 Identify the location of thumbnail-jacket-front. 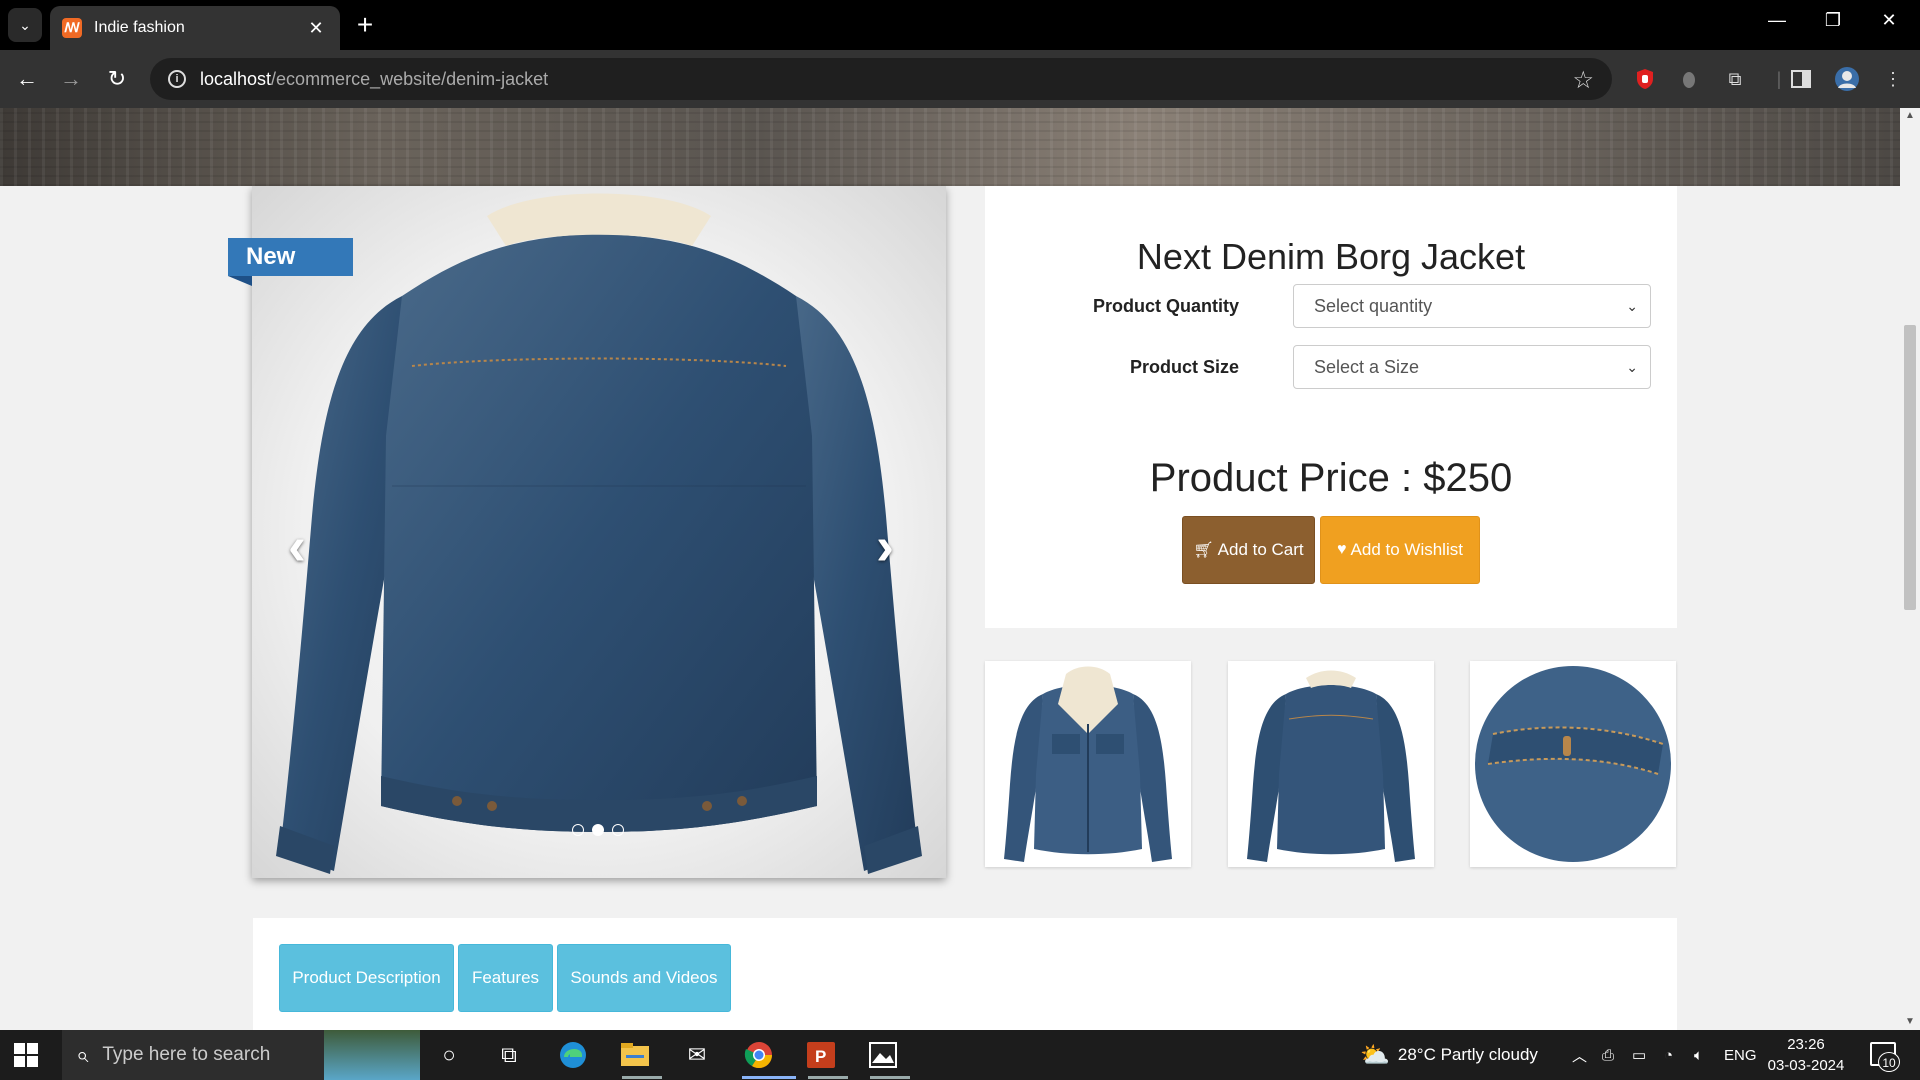
(1088, 764).